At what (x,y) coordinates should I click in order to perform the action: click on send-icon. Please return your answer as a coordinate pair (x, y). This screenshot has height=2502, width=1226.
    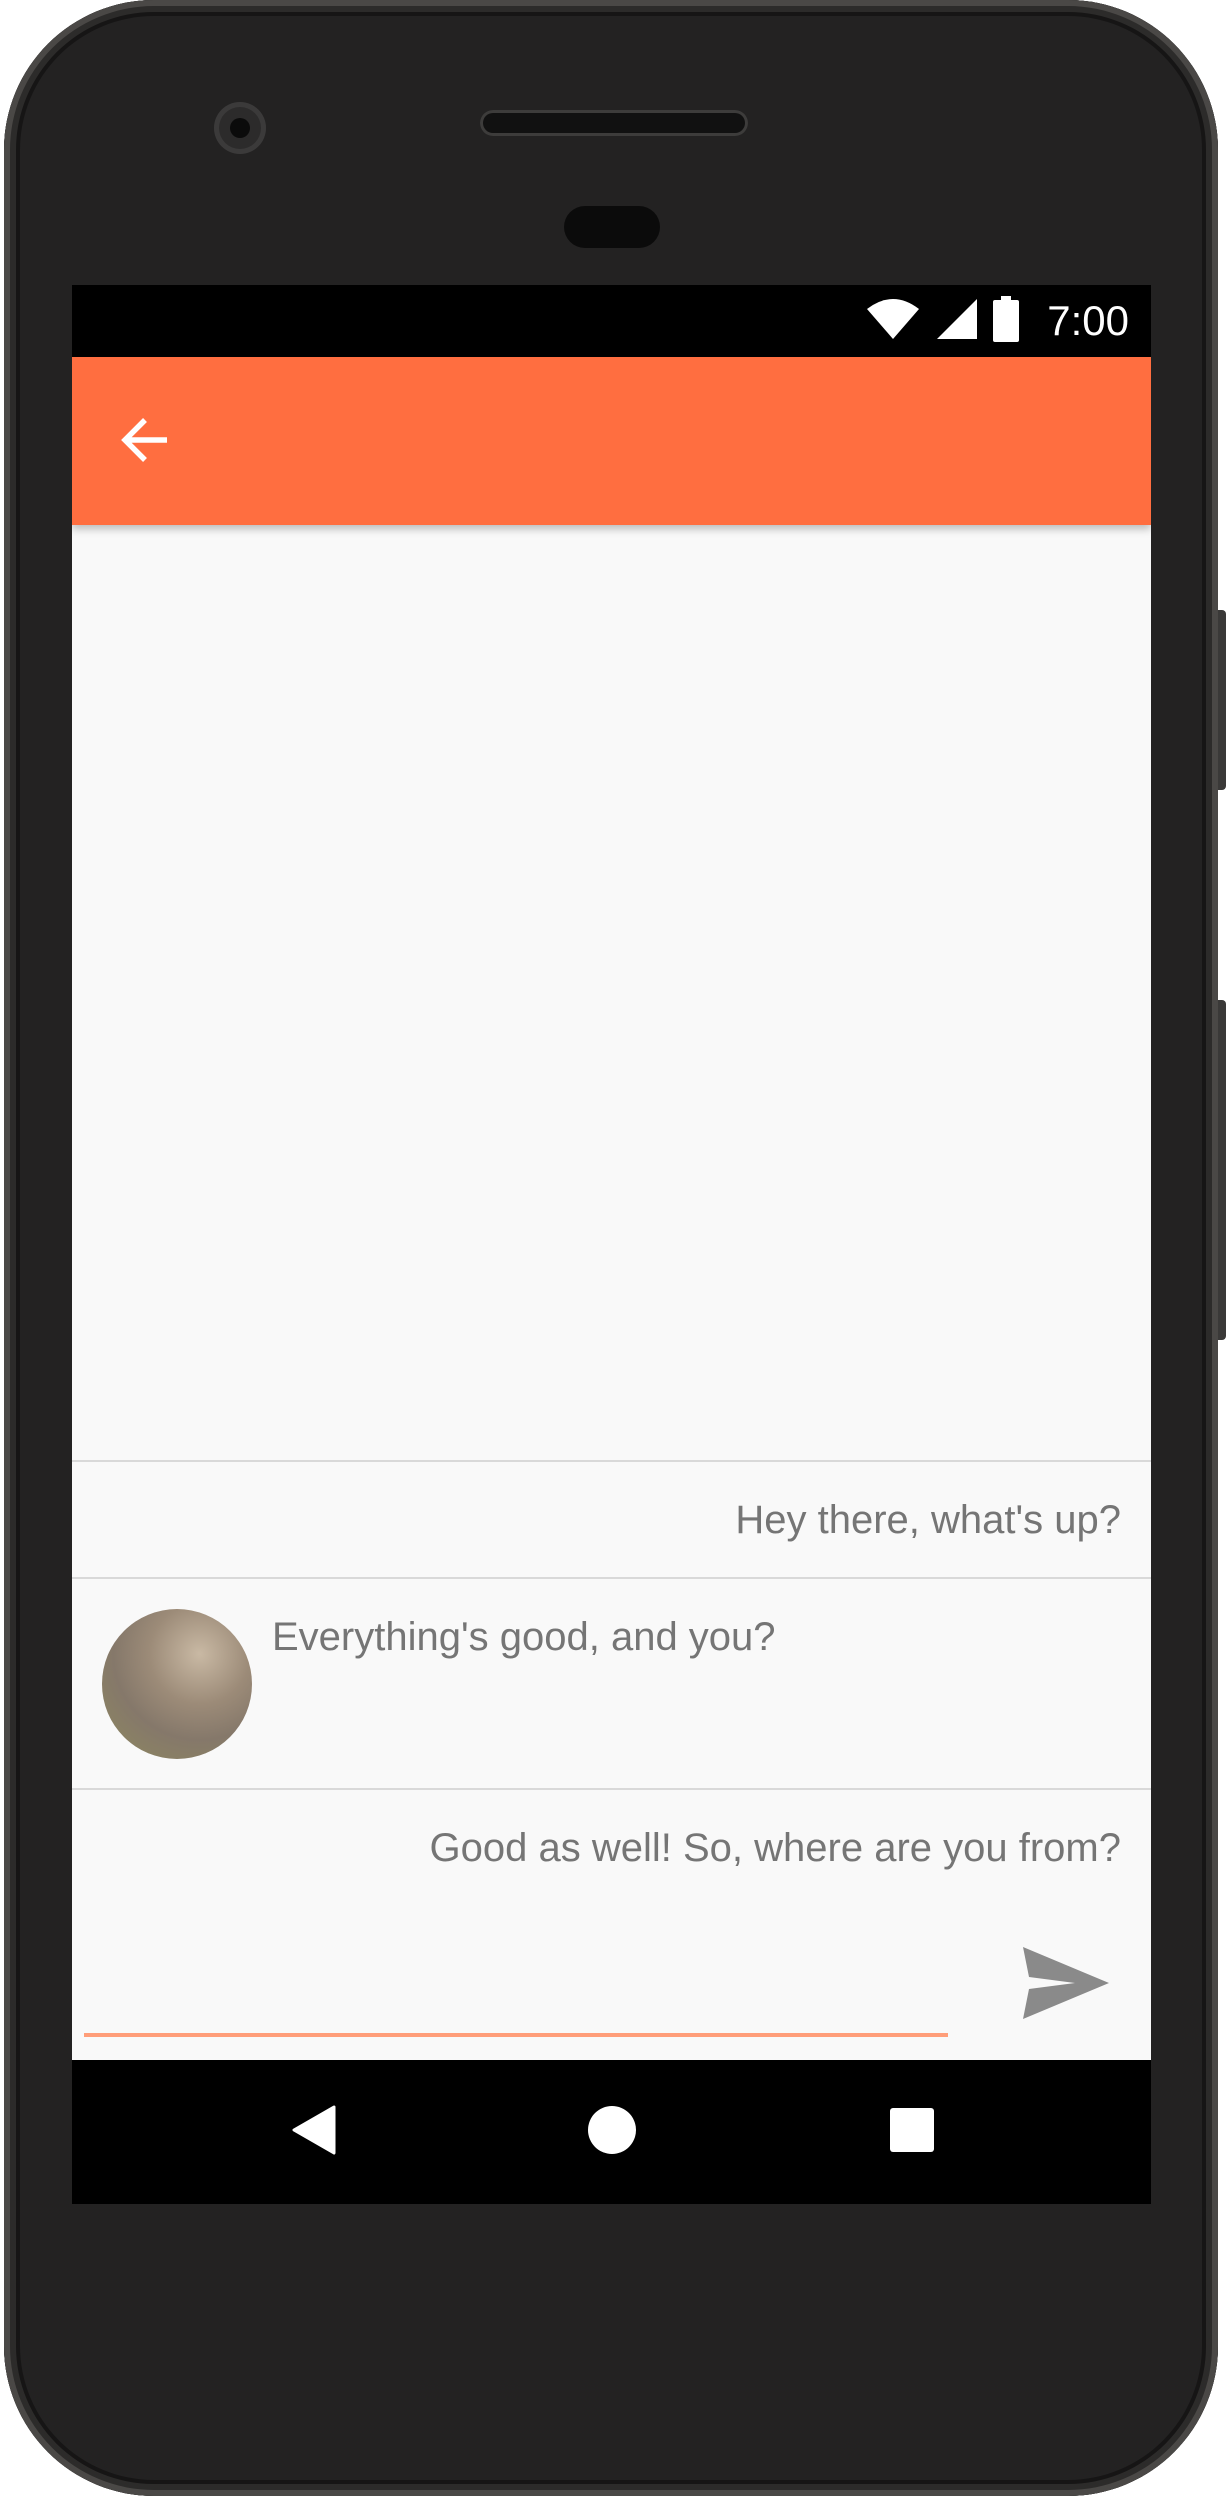
    Looking at the image, I should click on (1066, 1985).